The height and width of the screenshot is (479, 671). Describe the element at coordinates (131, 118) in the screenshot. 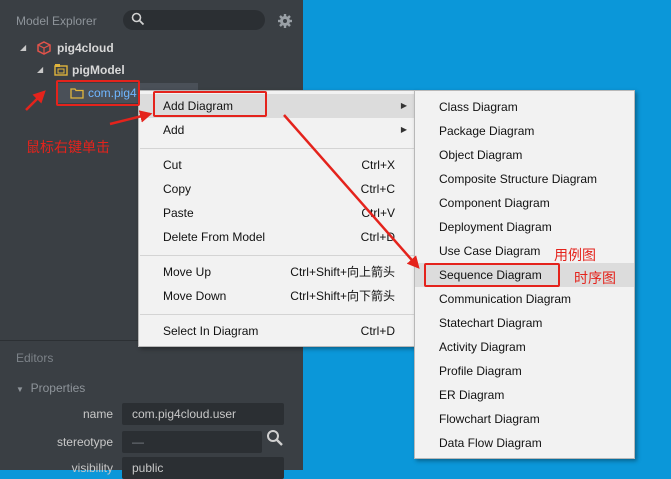

I see `arrow-to-add-diagram` at that location.